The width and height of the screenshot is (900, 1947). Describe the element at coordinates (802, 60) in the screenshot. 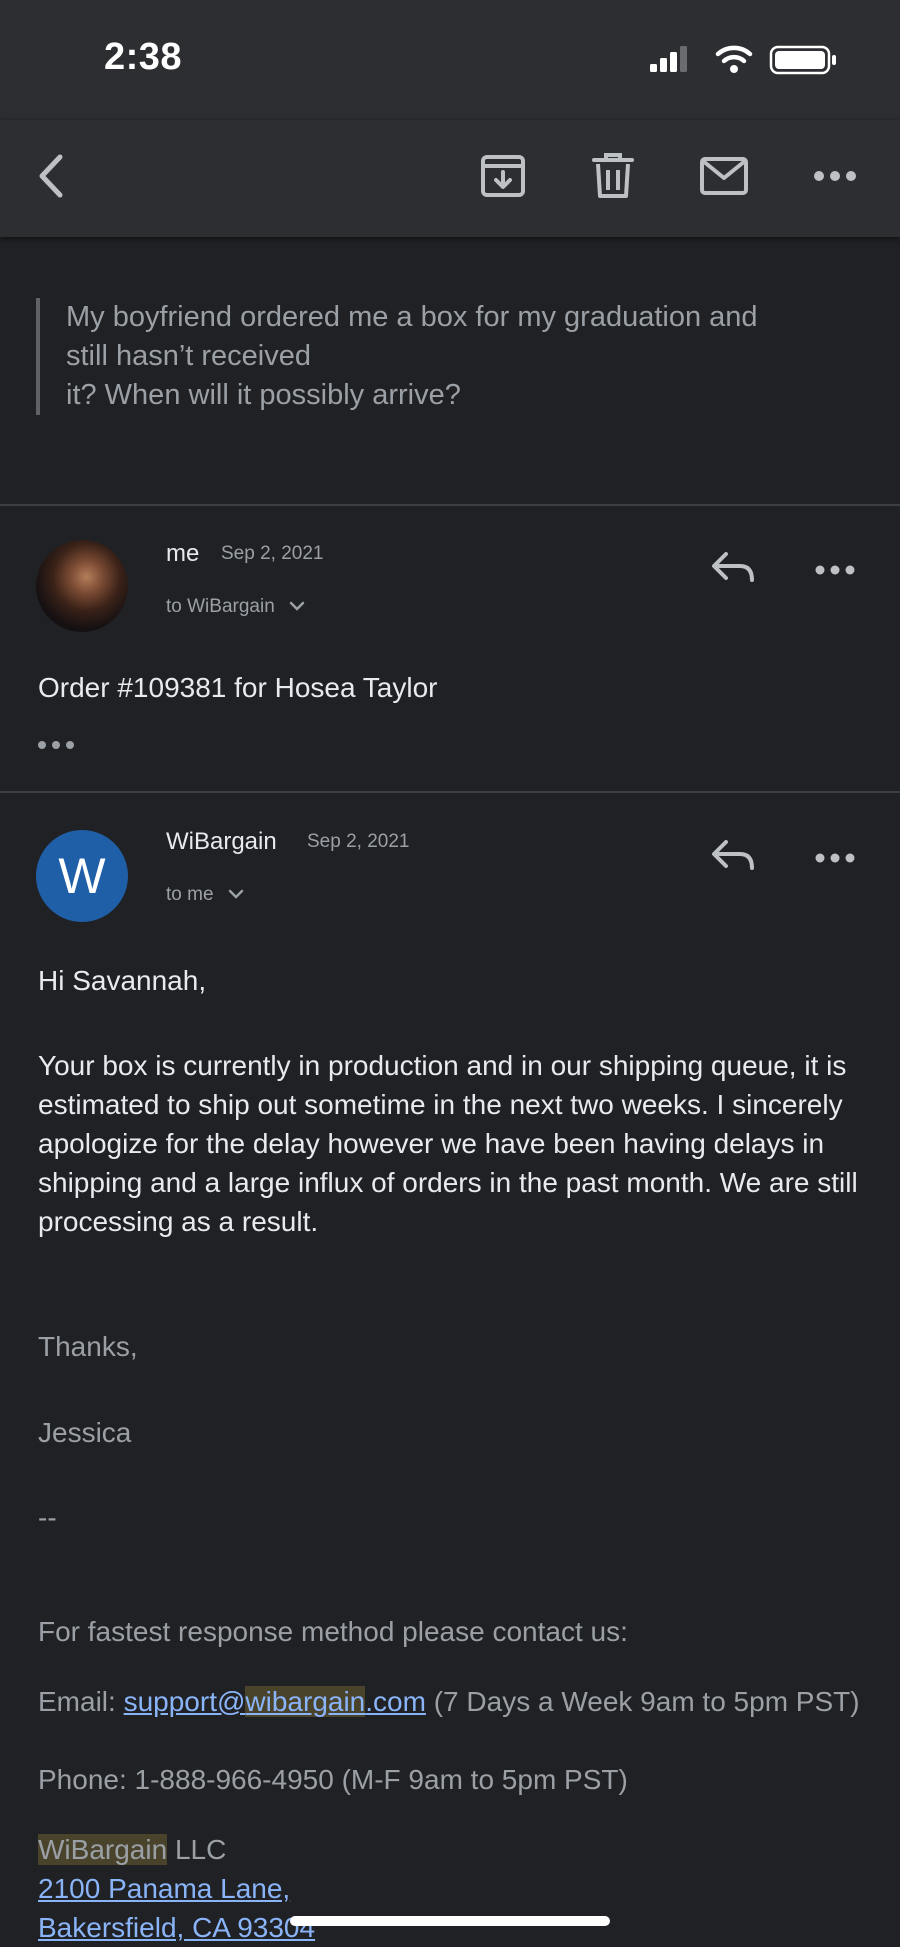

I see `battery-icon` at that location.